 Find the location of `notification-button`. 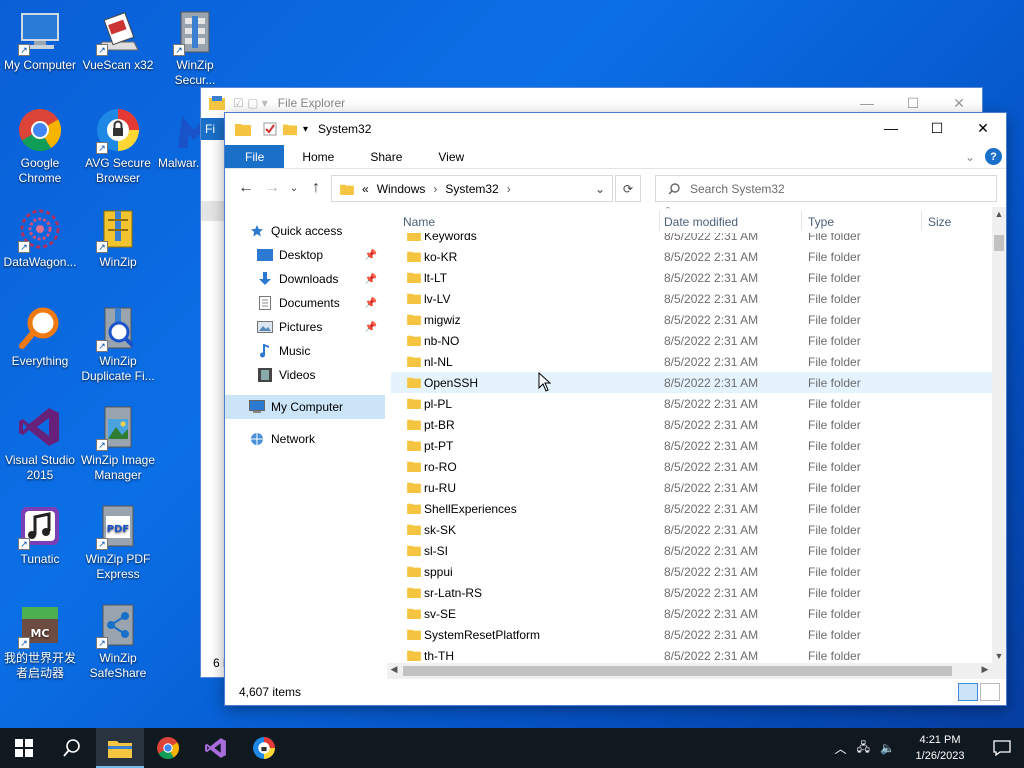

notification-button is located at coordinates (1002, 748).